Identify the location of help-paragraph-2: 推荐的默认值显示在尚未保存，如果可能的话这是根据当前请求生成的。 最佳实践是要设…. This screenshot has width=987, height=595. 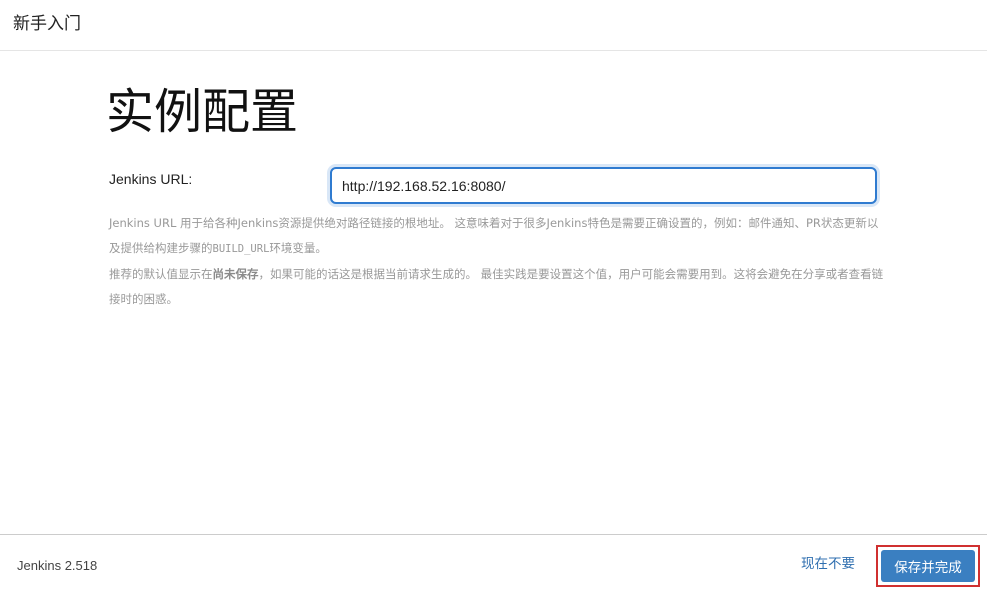
(499, 287).